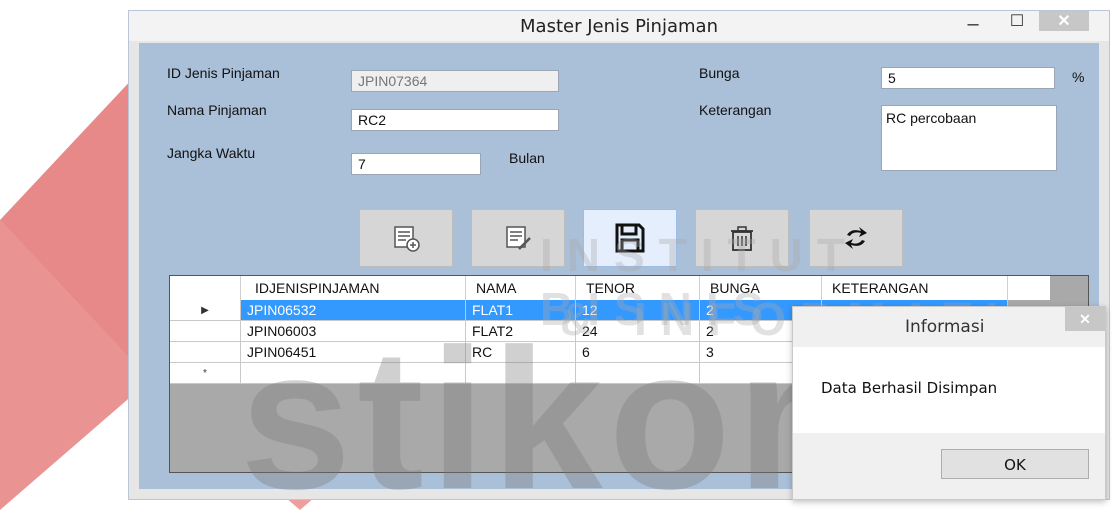 The image size is (1116, 531). Describe the element at coordinates (527, 158) in the screenshot. I see `bulan-label: Bulan` at that location.